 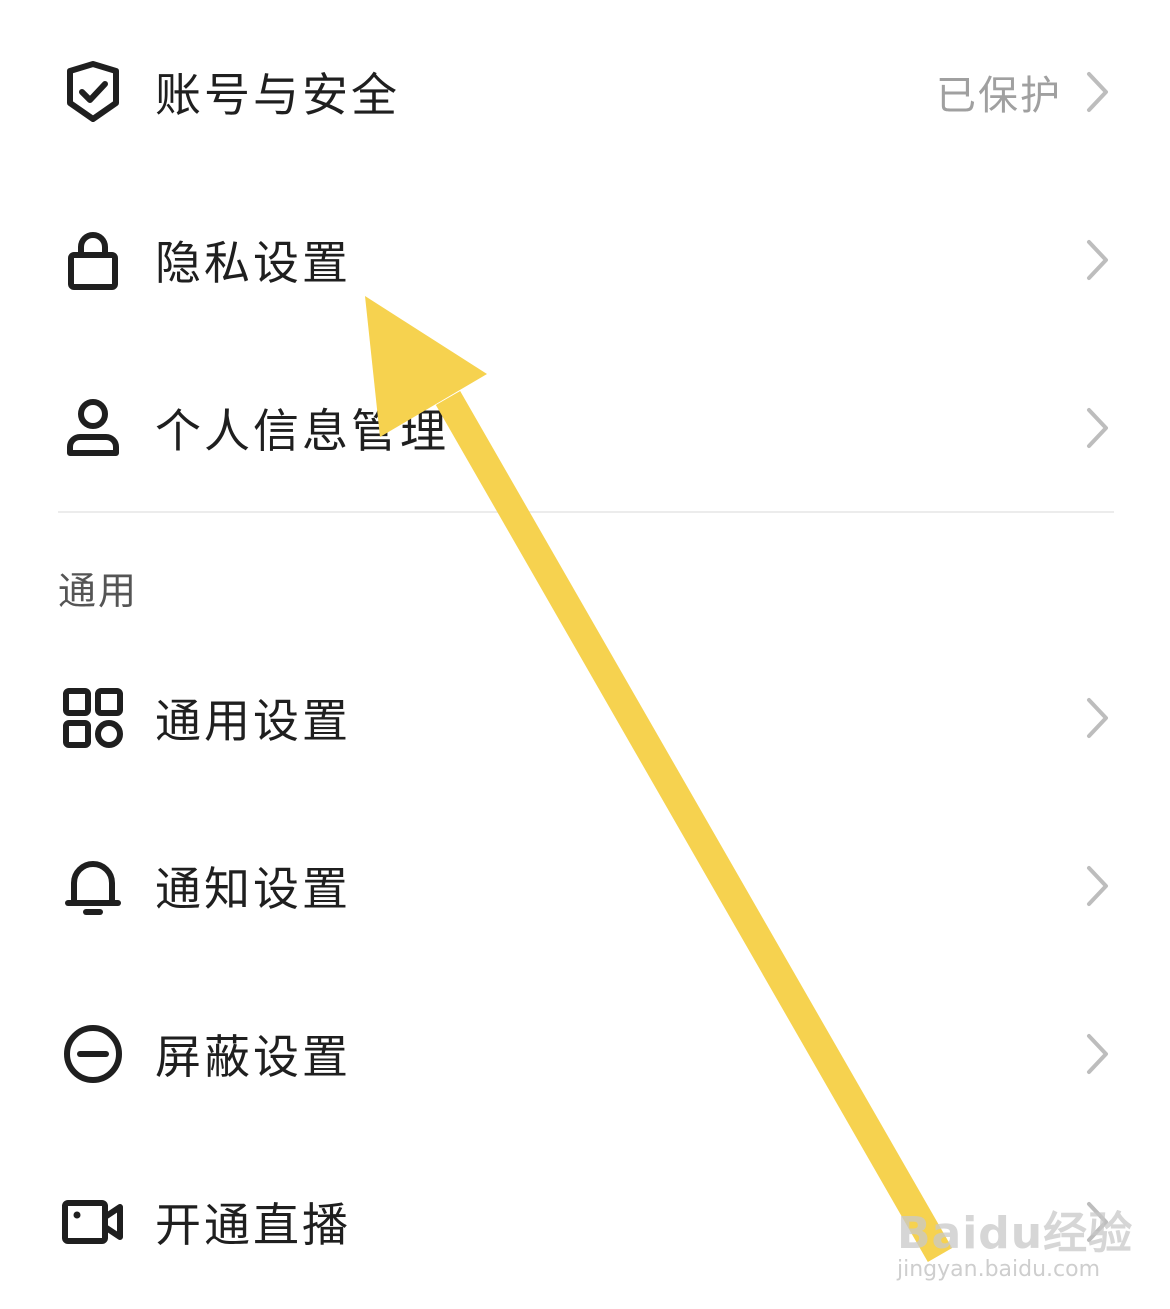 I want to click on row-label: 账号与安全, so click(x=277, y=95).